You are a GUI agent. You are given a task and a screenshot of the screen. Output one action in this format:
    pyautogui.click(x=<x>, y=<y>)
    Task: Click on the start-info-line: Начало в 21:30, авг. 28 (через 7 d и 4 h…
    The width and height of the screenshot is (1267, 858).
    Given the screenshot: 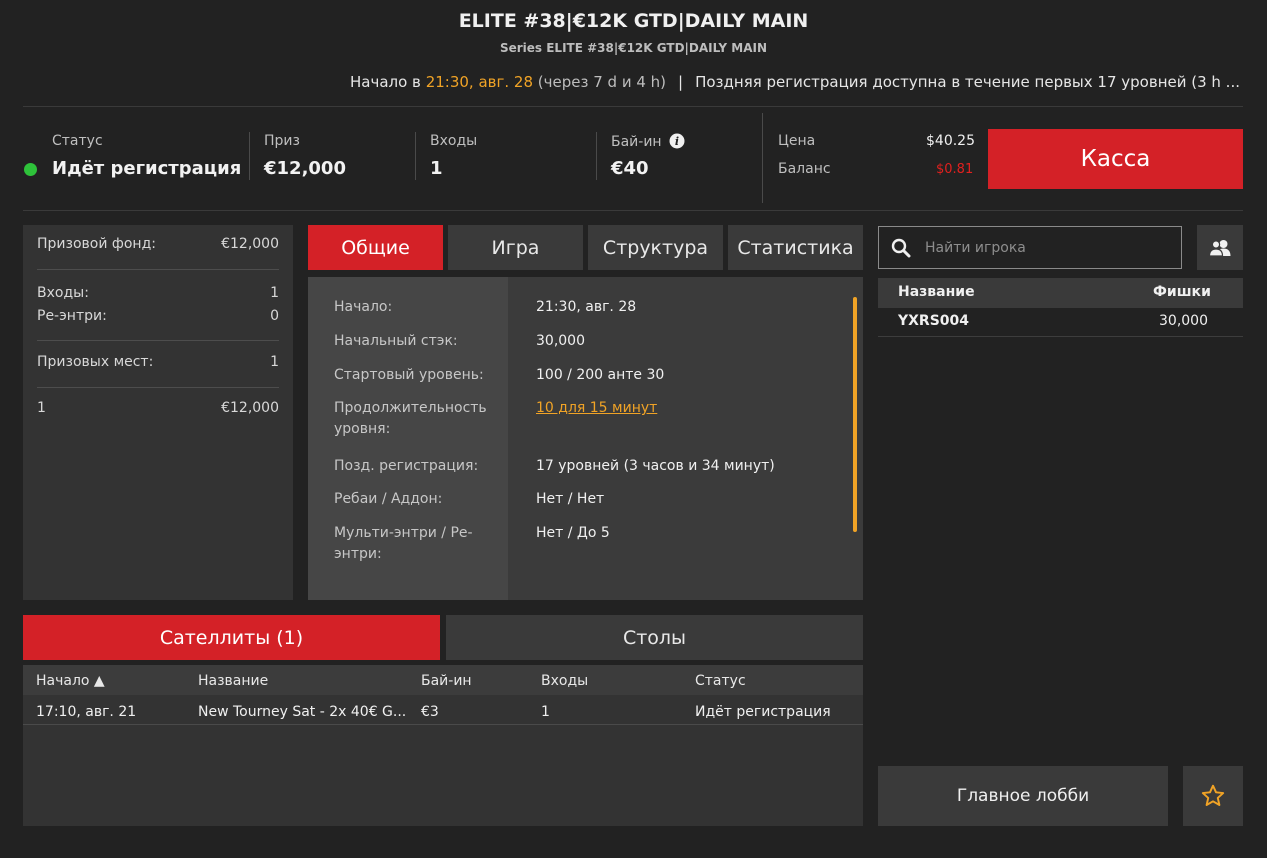 What is the action you would take?
    pyautogui.click(x=620, y=82)
    